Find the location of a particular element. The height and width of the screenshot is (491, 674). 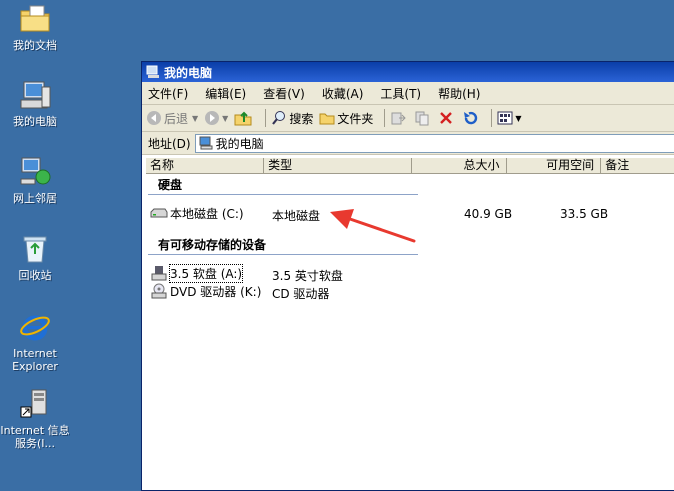

desktop-icon-label: 网上邻居 is located at coordinates (35, 198).